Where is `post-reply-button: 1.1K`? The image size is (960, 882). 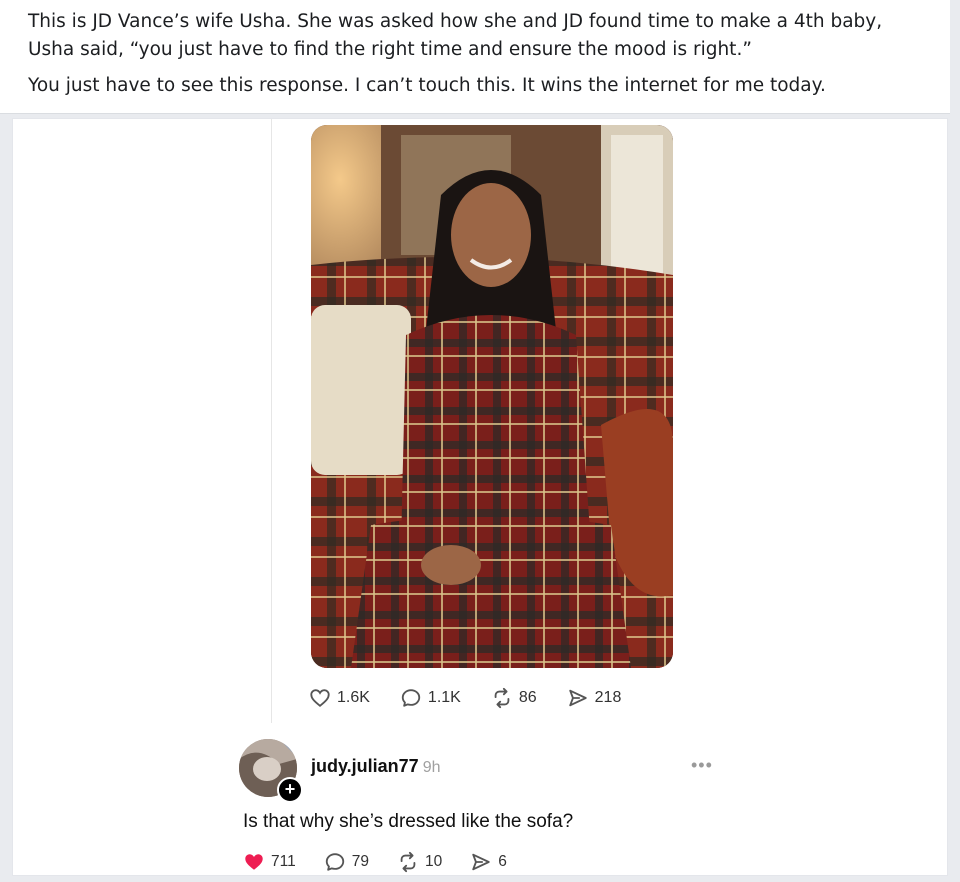 post-reply-button: 1.1K is located at coordinates (430, 698).